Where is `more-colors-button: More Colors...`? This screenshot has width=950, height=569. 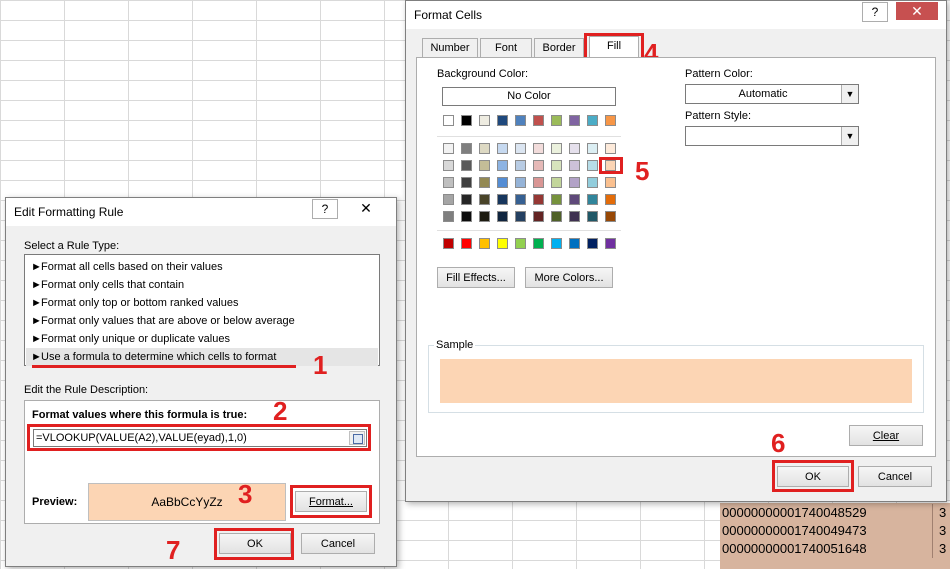 more-colors-button: More Colors... is located at coordinates (569, 277).